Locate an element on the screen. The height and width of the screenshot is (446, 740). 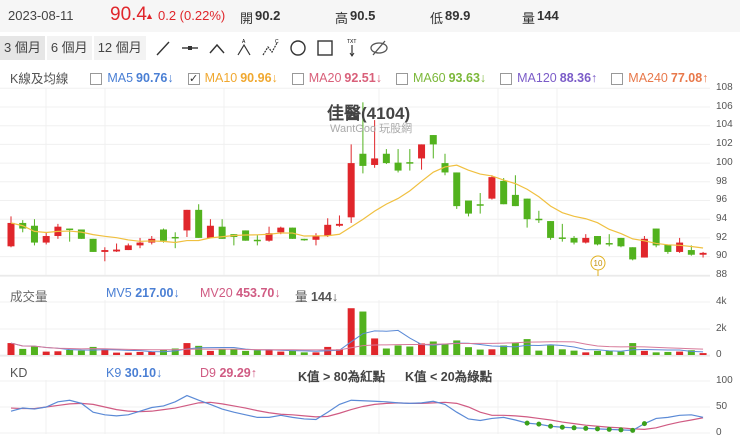
price-tick: 94 is located at coordinates (722, 218).